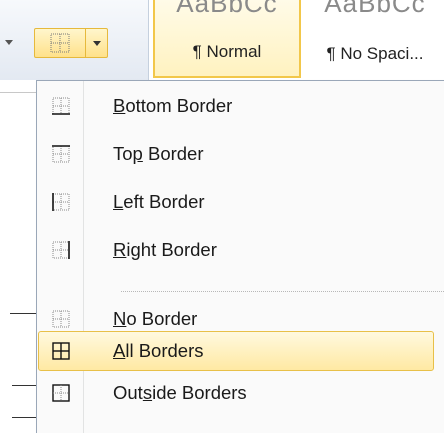 This screenshot has width=444, height=433. I want to click on dropdown-arrow-icon, so click(9, 42).